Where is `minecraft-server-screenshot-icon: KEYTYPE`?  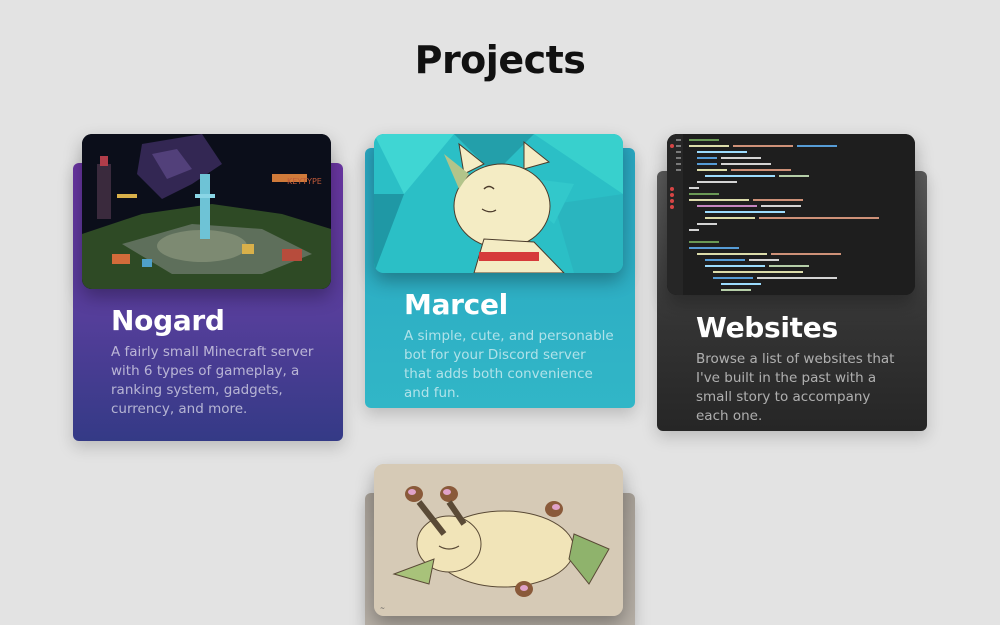 minecraft-server-screenshot-icon: KEYTYPE is located at coordinates (206, 211).